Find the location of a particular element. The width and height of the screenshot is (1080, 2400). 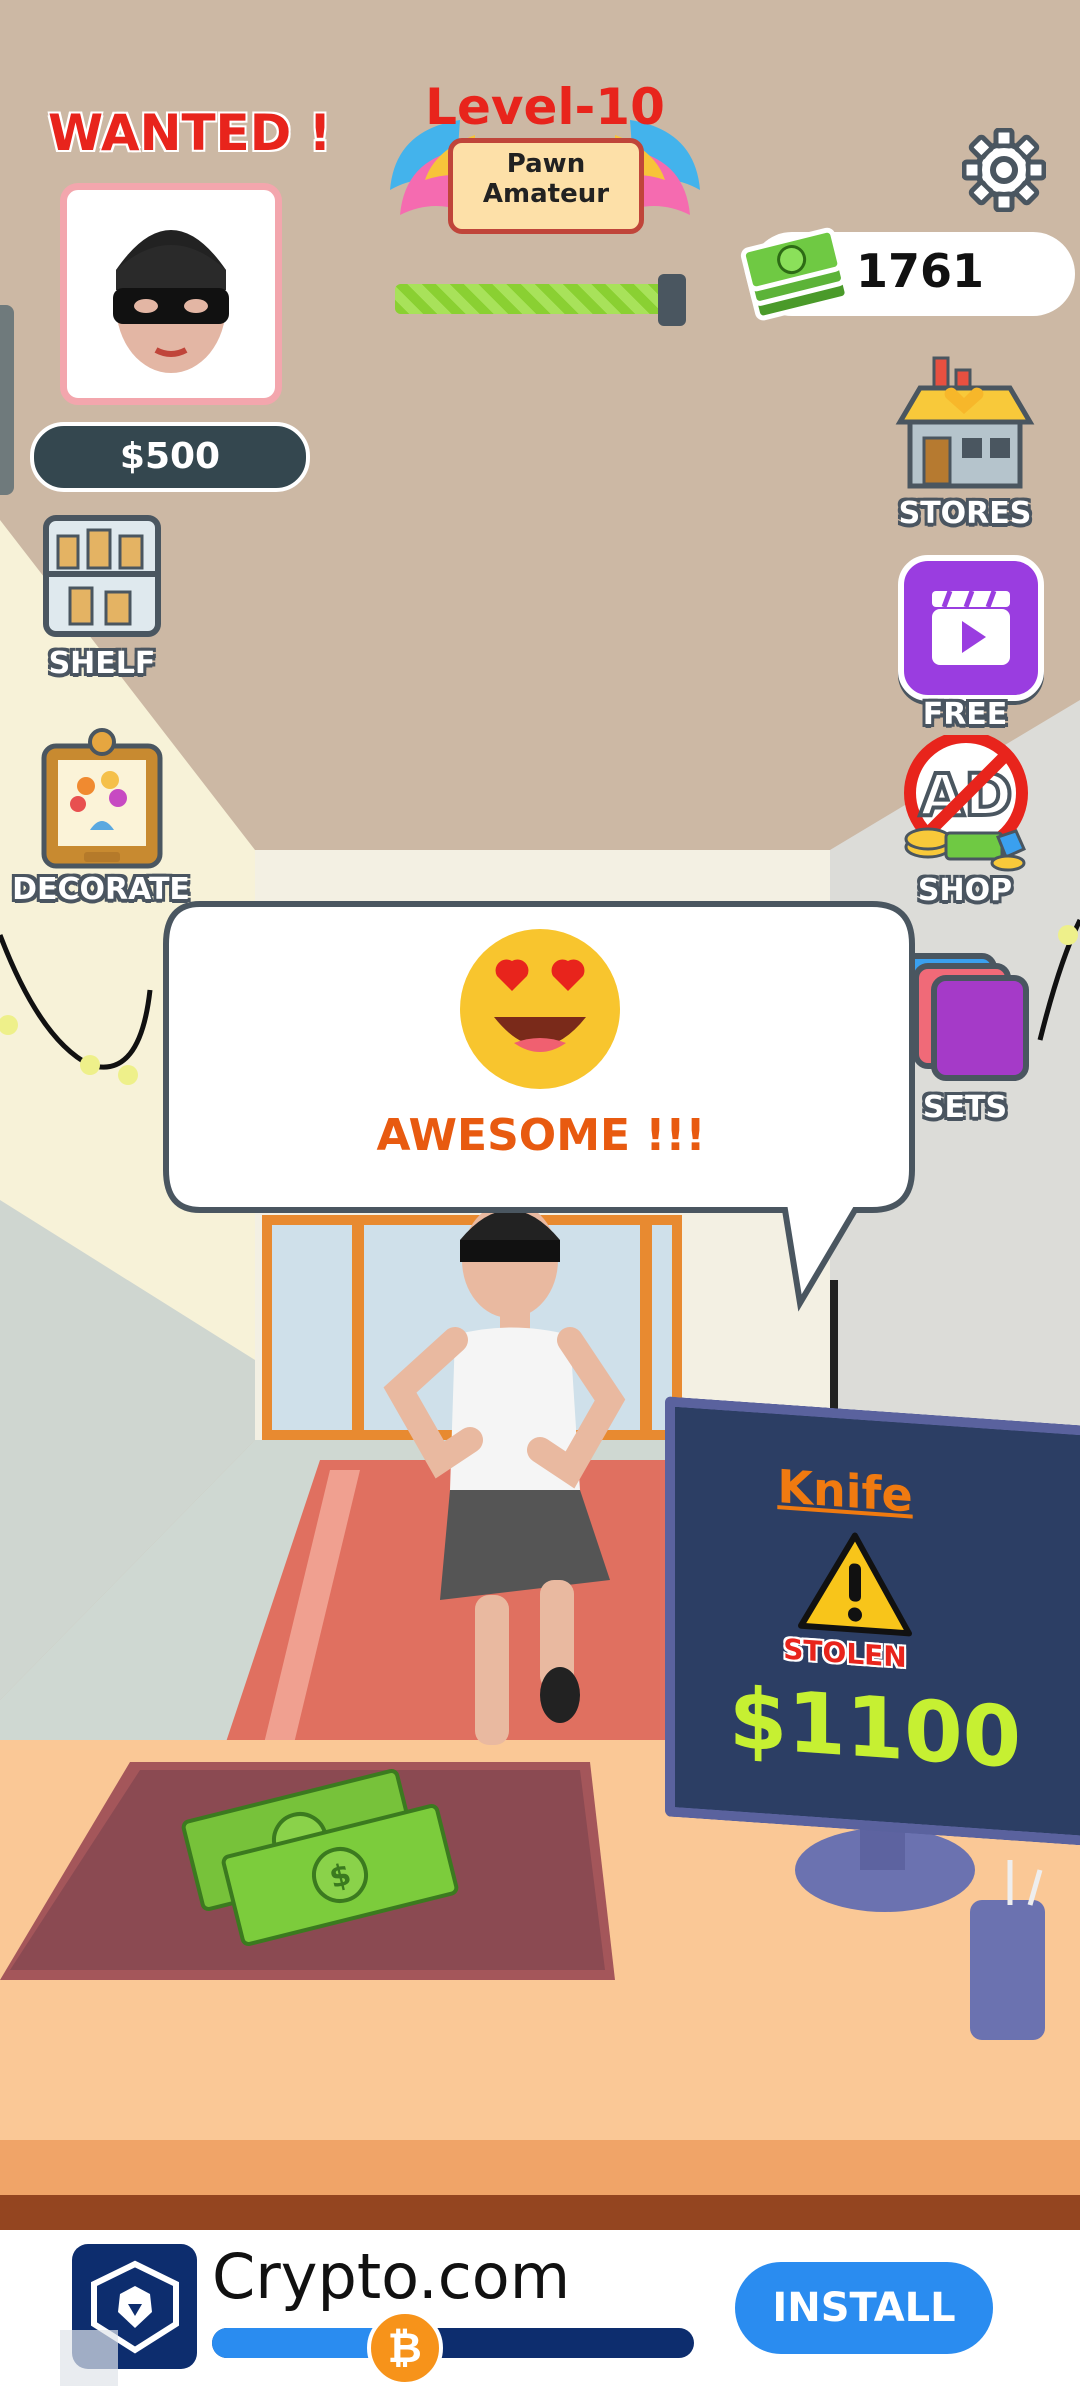

bounty-amount: $500 is located at coordinates (170, 456).